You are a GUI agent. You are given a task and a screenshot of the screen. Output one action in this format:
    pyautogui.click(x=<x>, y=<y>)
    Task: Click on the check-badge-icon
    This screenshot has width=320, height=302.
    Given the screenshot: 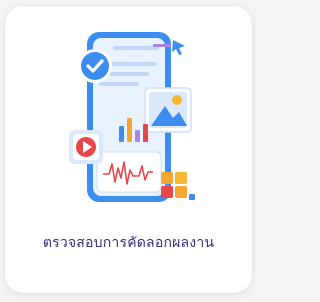 What is the action you would take?
    pyautogui.click(x=95, y=66)
    